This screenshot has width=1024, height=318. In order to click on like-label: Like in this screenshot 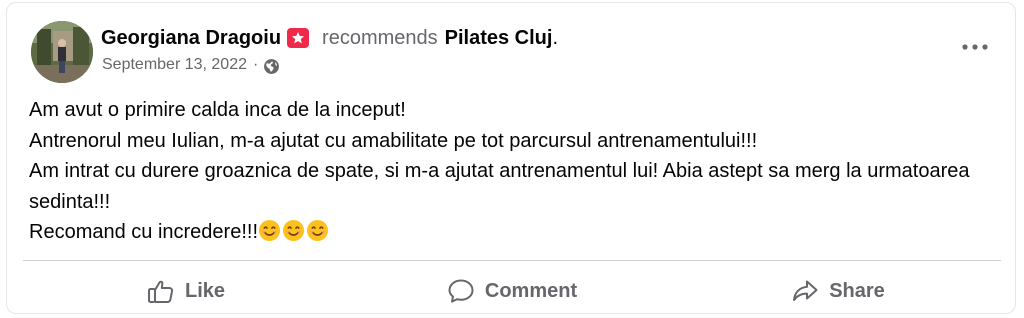, I will do `click(205, 290)`.